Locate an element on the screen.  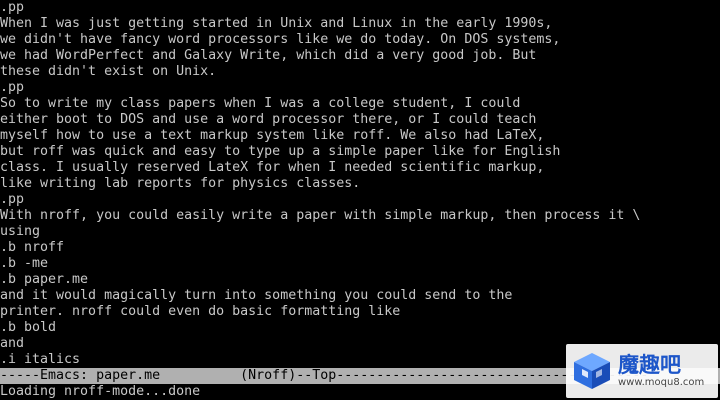
watermark-brand: 魔趣吧 is located at coordinates (649, 365).